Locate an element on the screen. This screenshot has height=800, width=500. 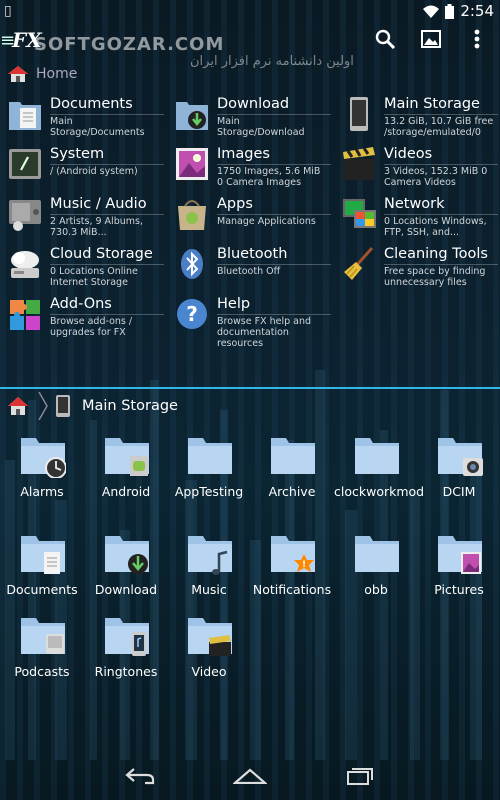
folder-item: ! Notifications is located at coordinates (292, 573).